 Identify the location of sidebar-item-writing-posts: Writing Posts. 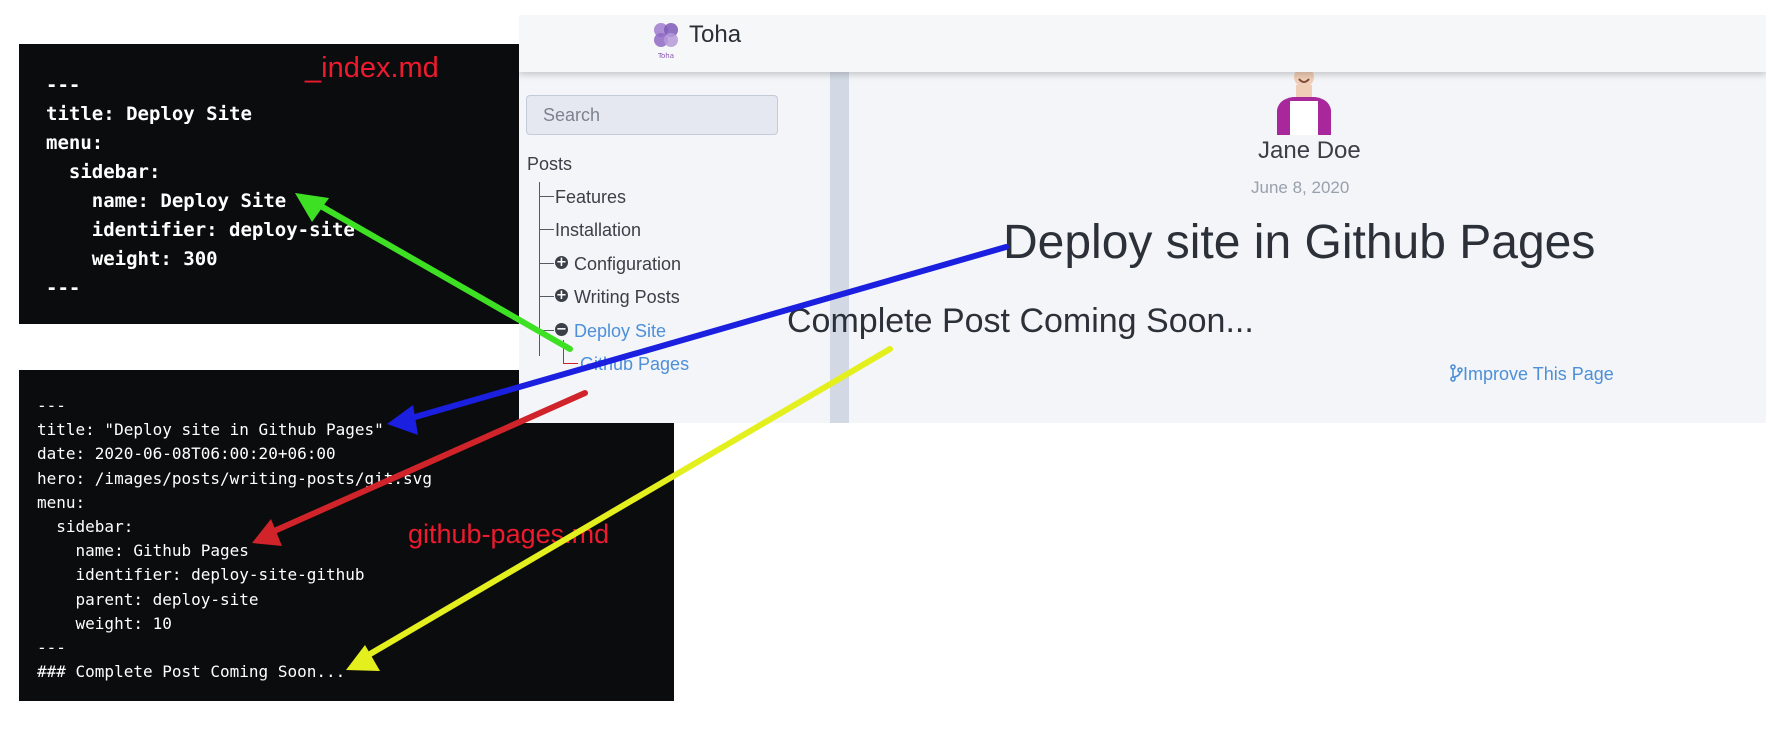
(627, 297).